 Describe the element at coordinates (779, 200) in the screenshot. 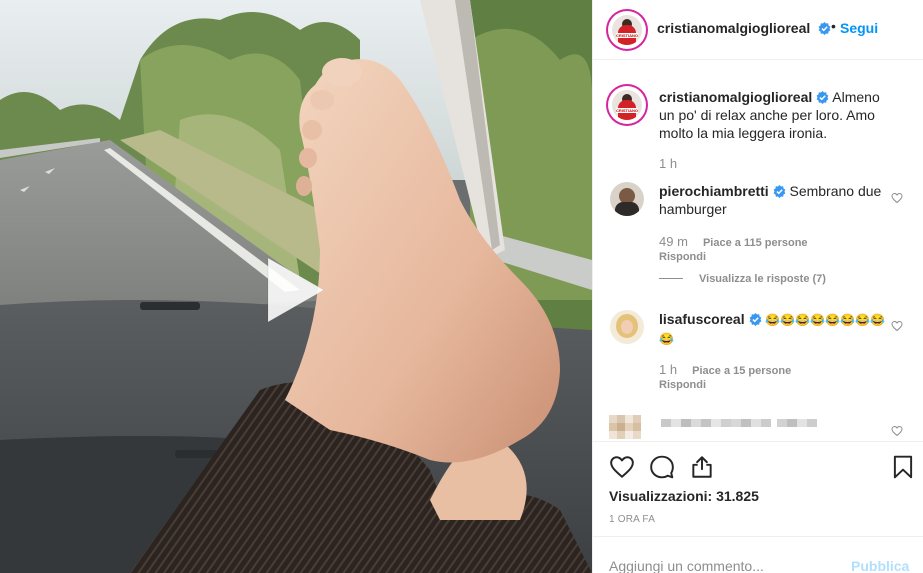

I see `comment-text-block: pierochiambretti Sembrano due hamburger` at that location.